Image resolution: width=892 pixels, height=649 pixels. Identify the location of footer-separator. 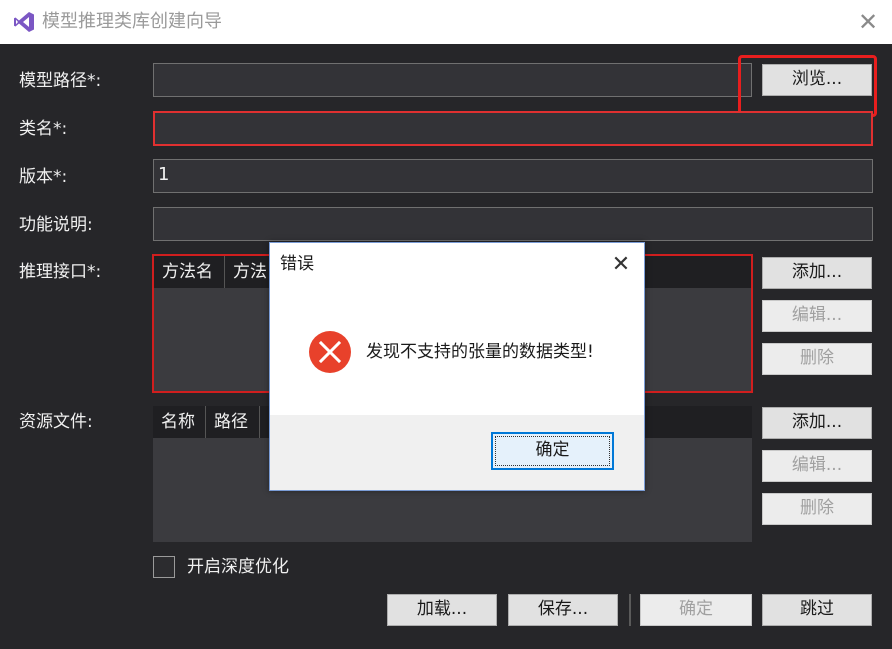
(630, 610).